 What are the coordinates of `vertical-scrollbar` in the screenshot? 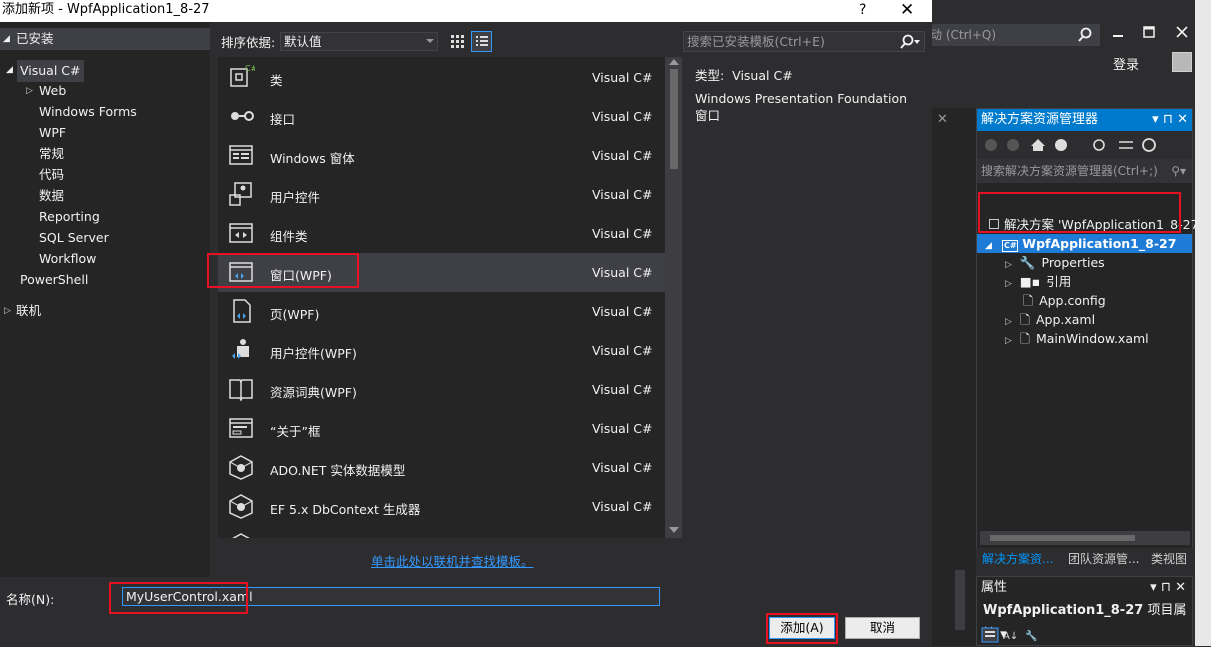 It's located at (673, 297).